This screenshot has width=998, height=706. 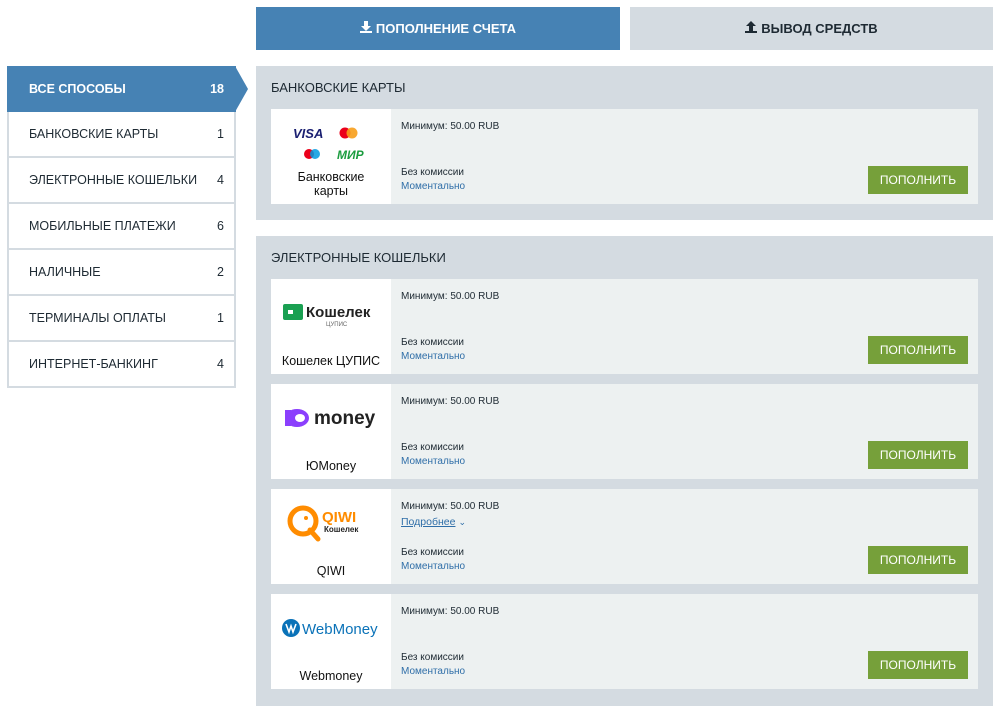 What do you see at coordinates (337, 325) in the screenshot?
I see `svg-text: ЦУПИС` at bounding box center [337, 325].